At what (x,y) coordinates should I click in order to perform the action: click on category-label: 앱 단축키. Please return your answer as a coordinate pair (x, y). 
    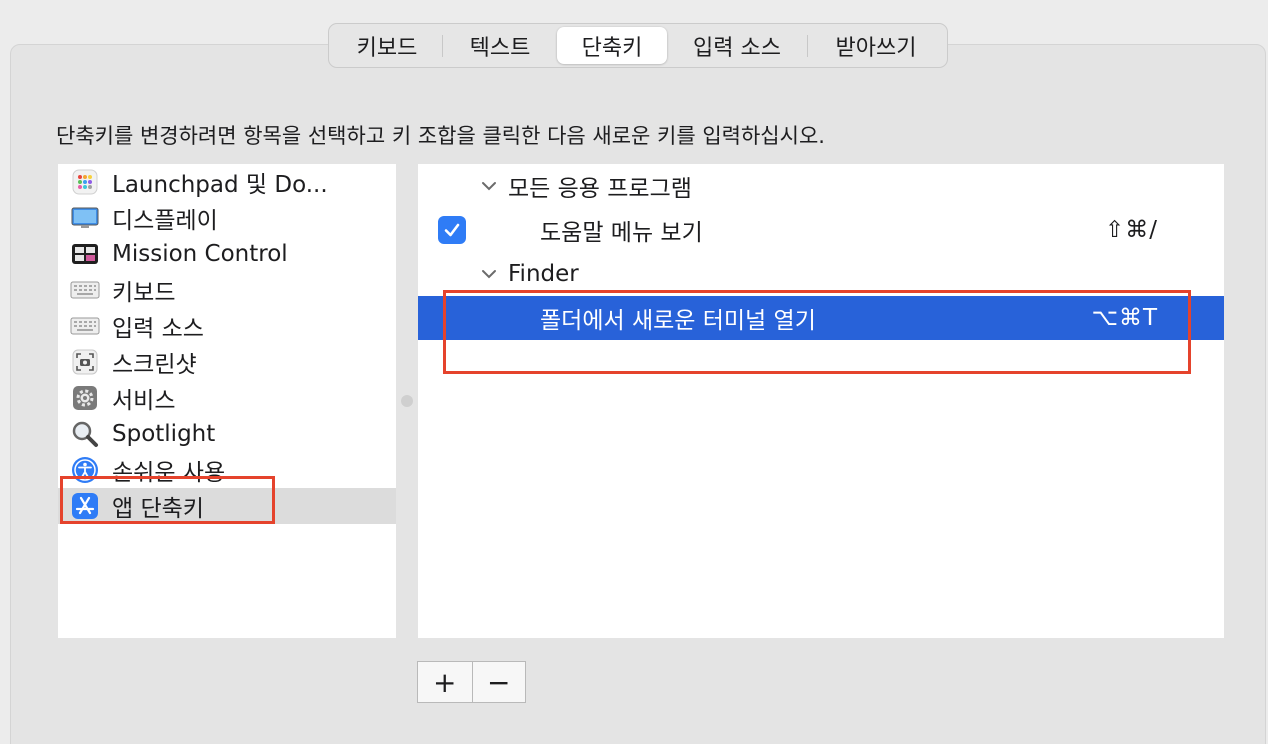
    Looking at the image, I should click on (158, 509).